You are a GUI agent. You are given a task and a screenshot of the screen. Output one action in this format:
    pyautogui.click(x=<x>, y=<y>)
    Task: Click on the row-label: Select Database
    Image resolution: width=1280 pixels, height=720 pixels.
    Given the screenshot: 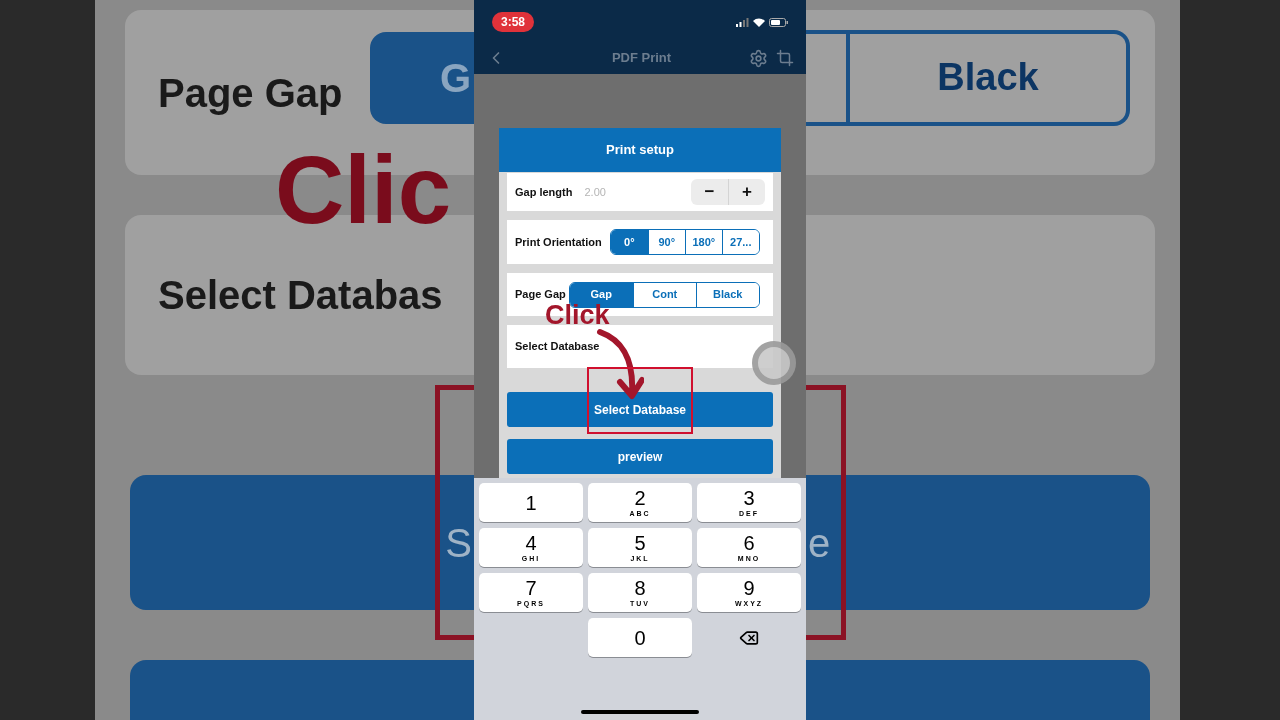 What is the action you would take?
    pyautogui.click(x=557, y=347)
    